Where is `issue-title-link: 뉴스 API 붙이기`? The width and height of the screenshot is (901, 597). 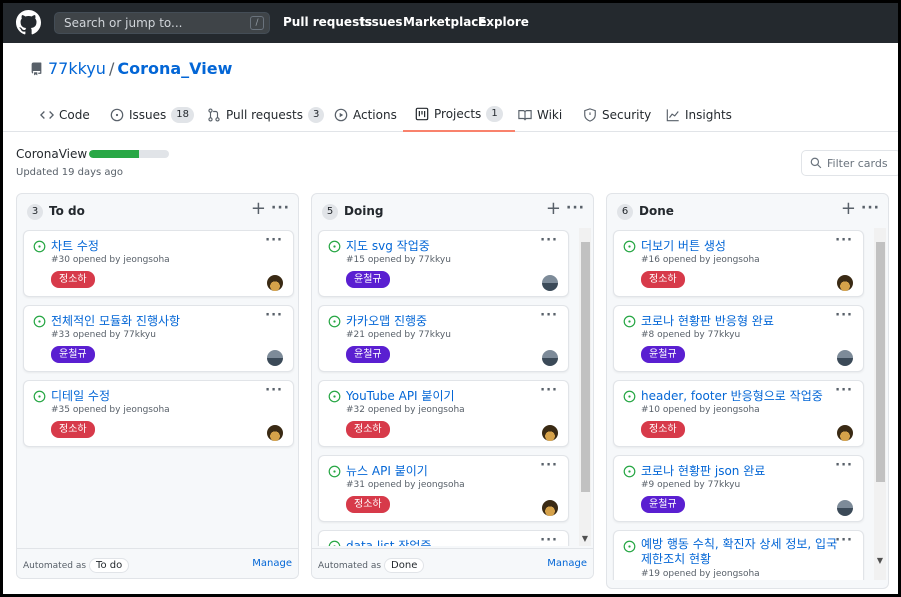
issue-title-link: 뉴스 API 붙이기 is located at coordinates (387, 470).